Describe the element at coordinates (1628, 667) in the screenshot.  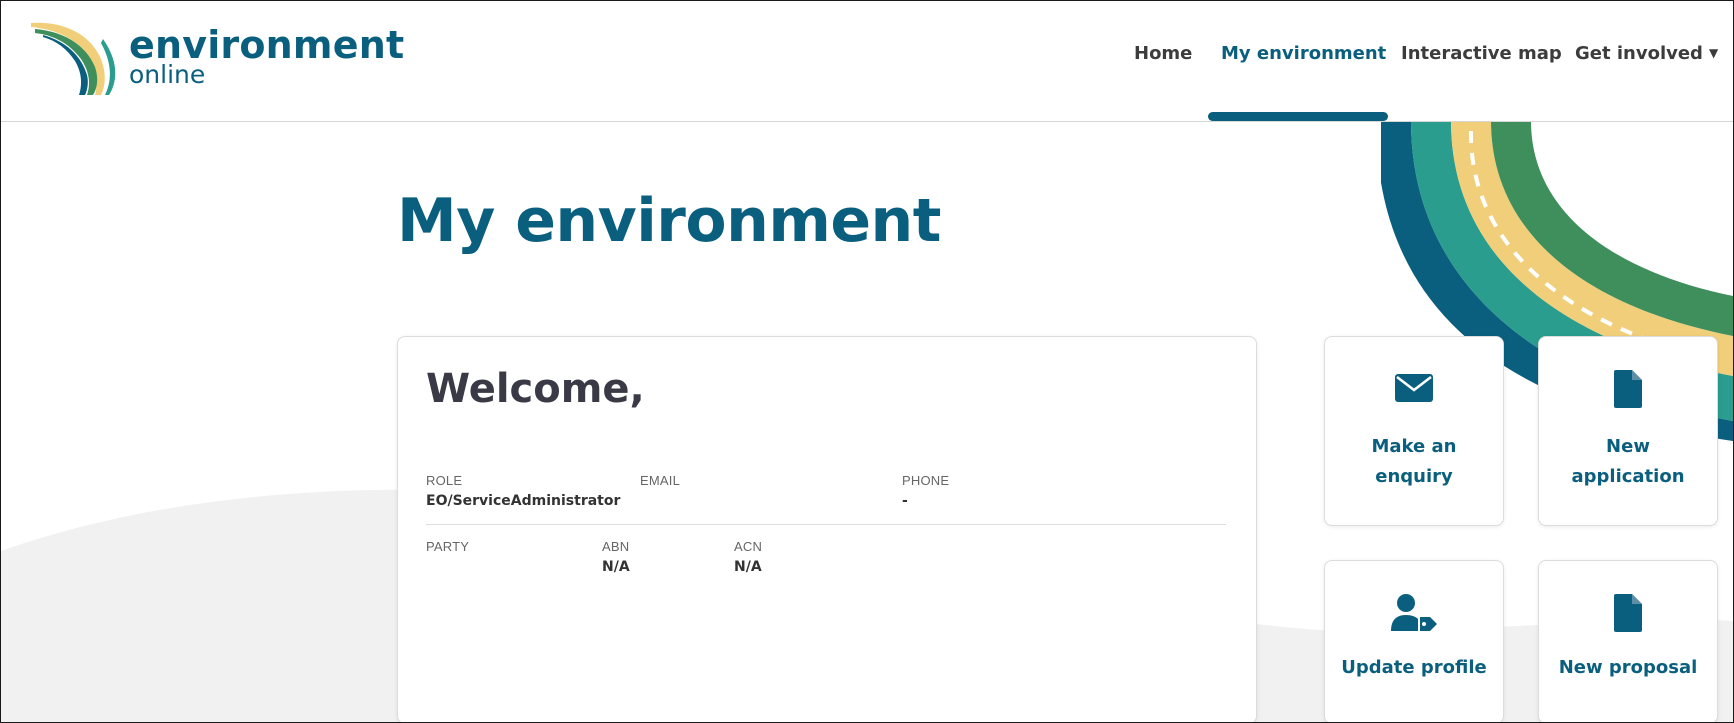
I see `new-proposal-label: New proposal` at that location.